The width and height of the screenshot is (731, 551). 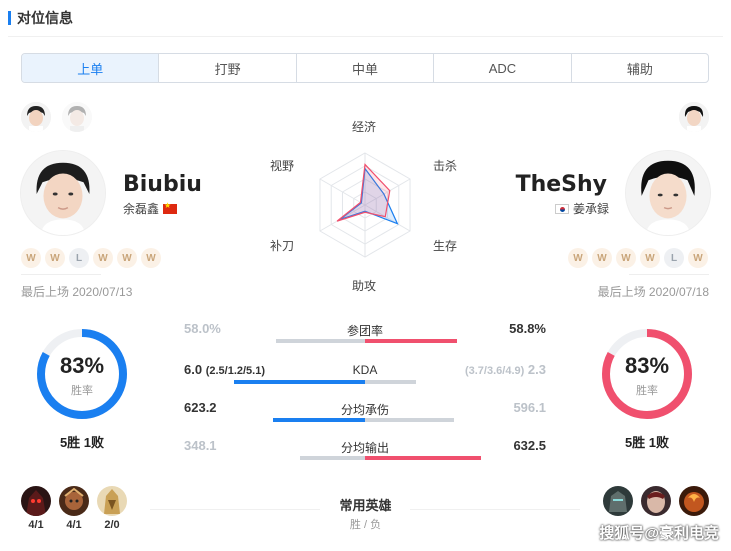 I want to click on right-player-name: TheShy, so click(x=561, y=184).